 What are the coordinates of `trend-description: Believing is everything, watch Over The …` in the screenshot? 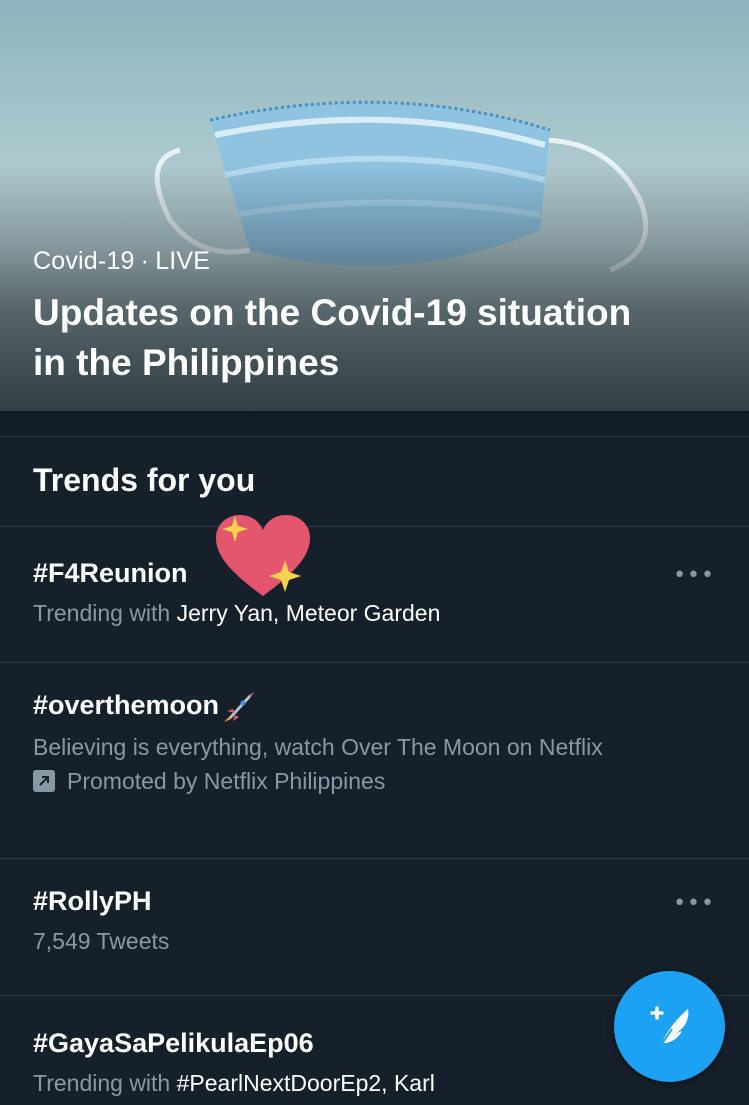 It's located at (318, 746).